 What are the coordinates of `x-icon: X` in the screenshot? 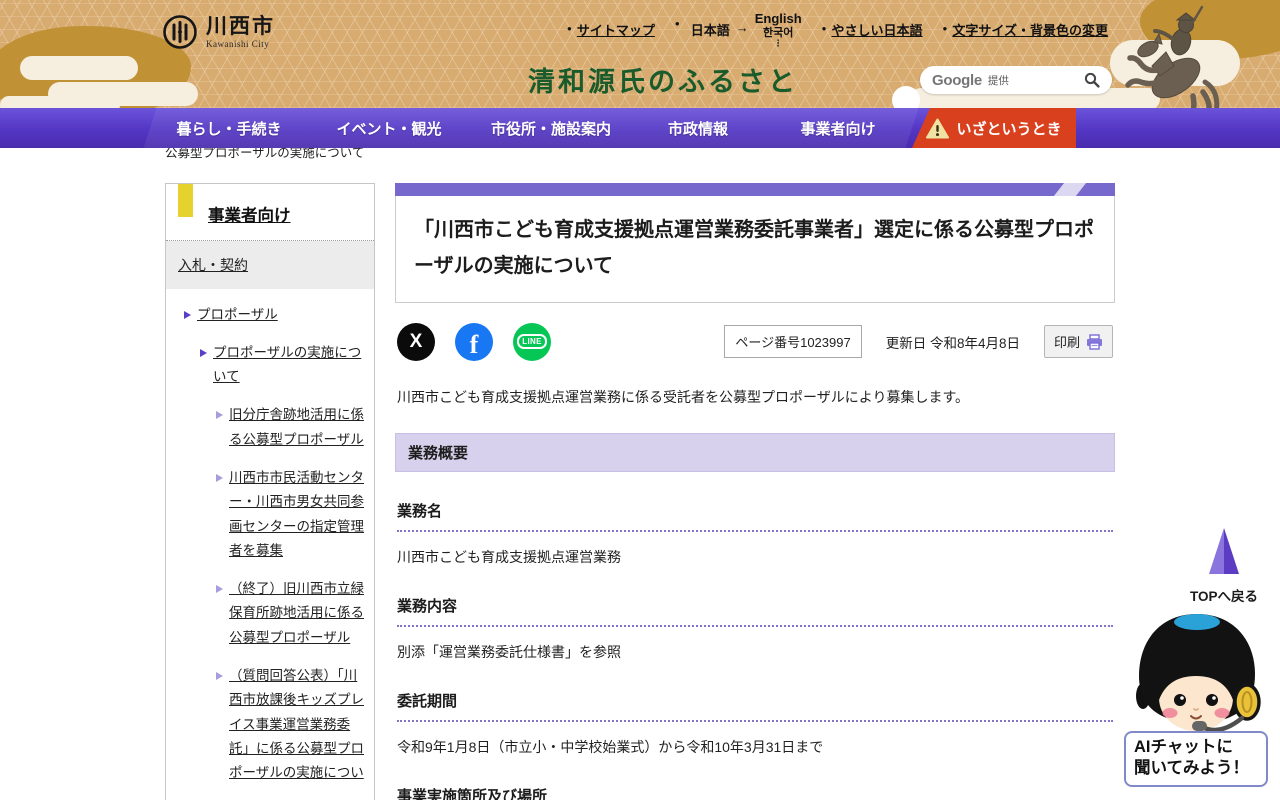 It's located at (416, 341).